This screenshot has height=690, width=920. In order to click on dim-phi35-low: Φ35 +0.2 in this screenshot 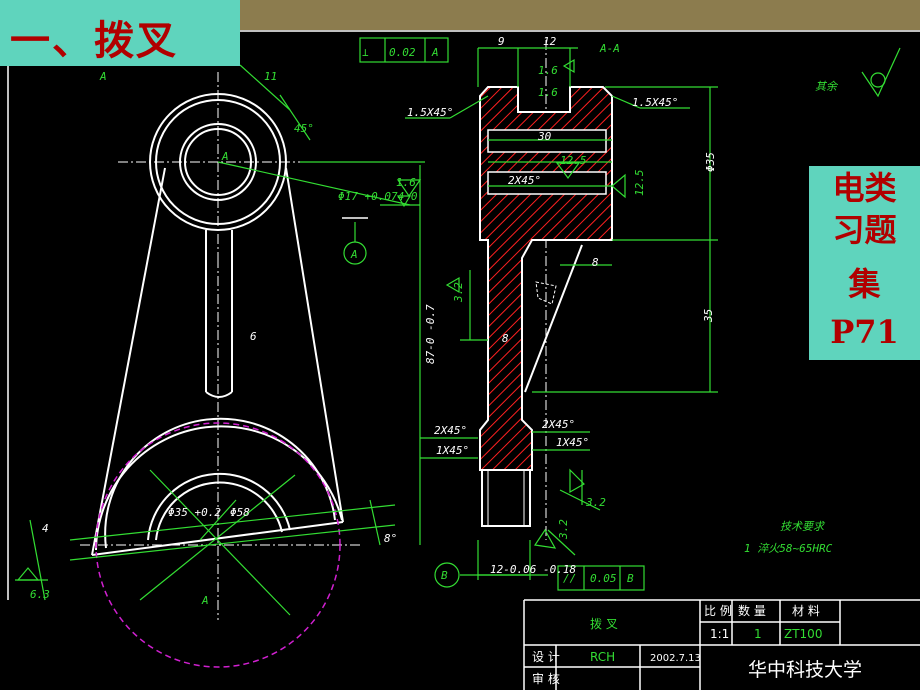, I will do `click(194, 512)`.